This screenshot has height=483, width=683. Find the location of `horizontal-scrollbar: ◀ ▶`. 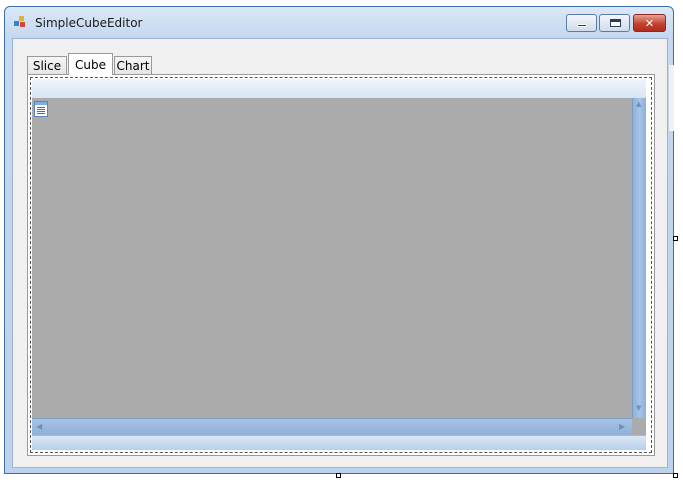

horizontal-scrollbar: ◀ ▶ is located at coordinates (332, 426).